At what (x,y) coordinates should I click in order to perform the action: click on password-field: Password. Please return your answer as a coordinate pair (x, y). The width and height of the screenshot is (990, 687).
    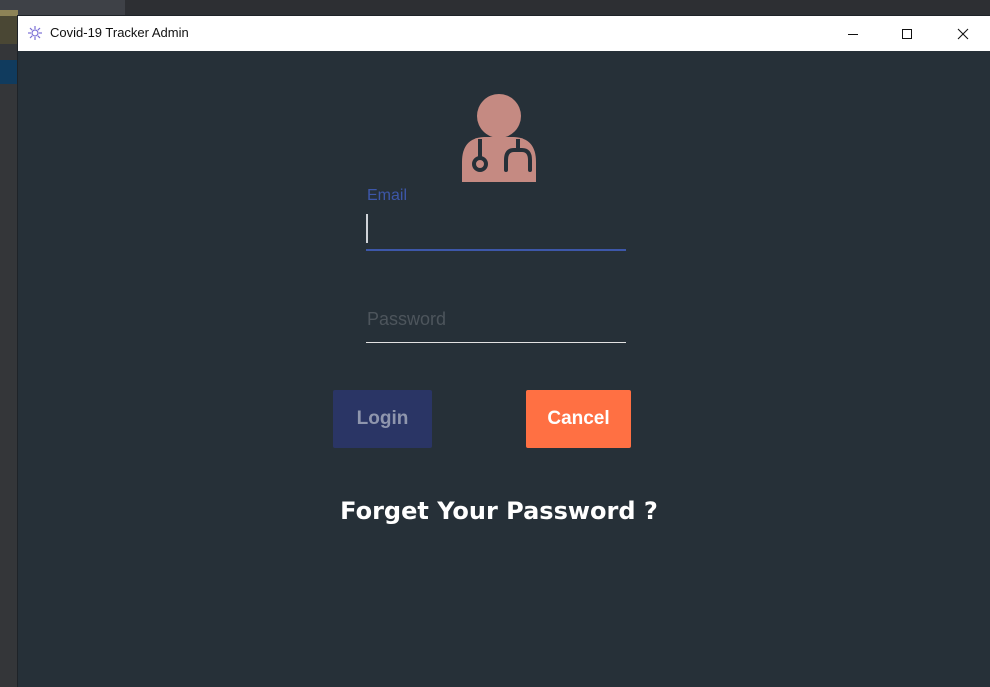
    Looking at the image, I should click on (496, 322).